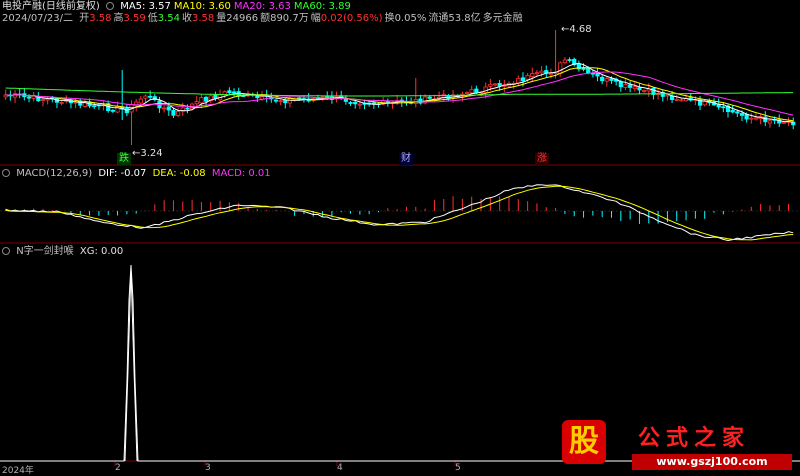 The image size is (800, 476). I want to click on dif-line, so click(399, 213).